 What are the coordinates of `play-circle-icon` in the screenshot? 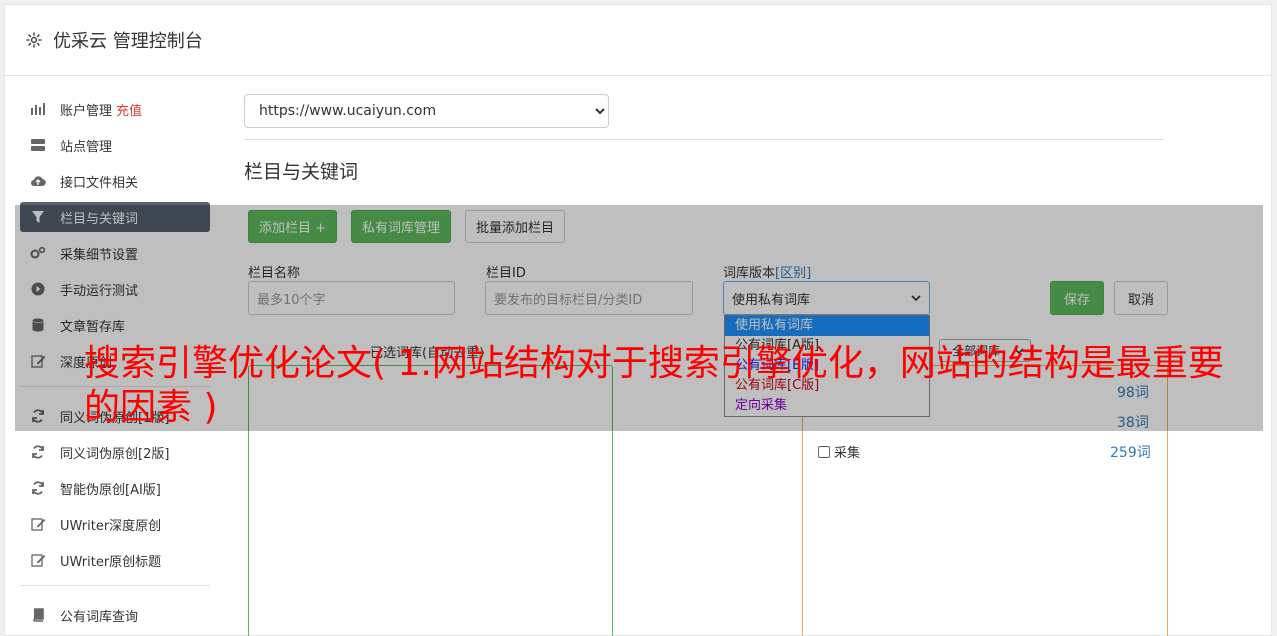 It's located at (38, 289).